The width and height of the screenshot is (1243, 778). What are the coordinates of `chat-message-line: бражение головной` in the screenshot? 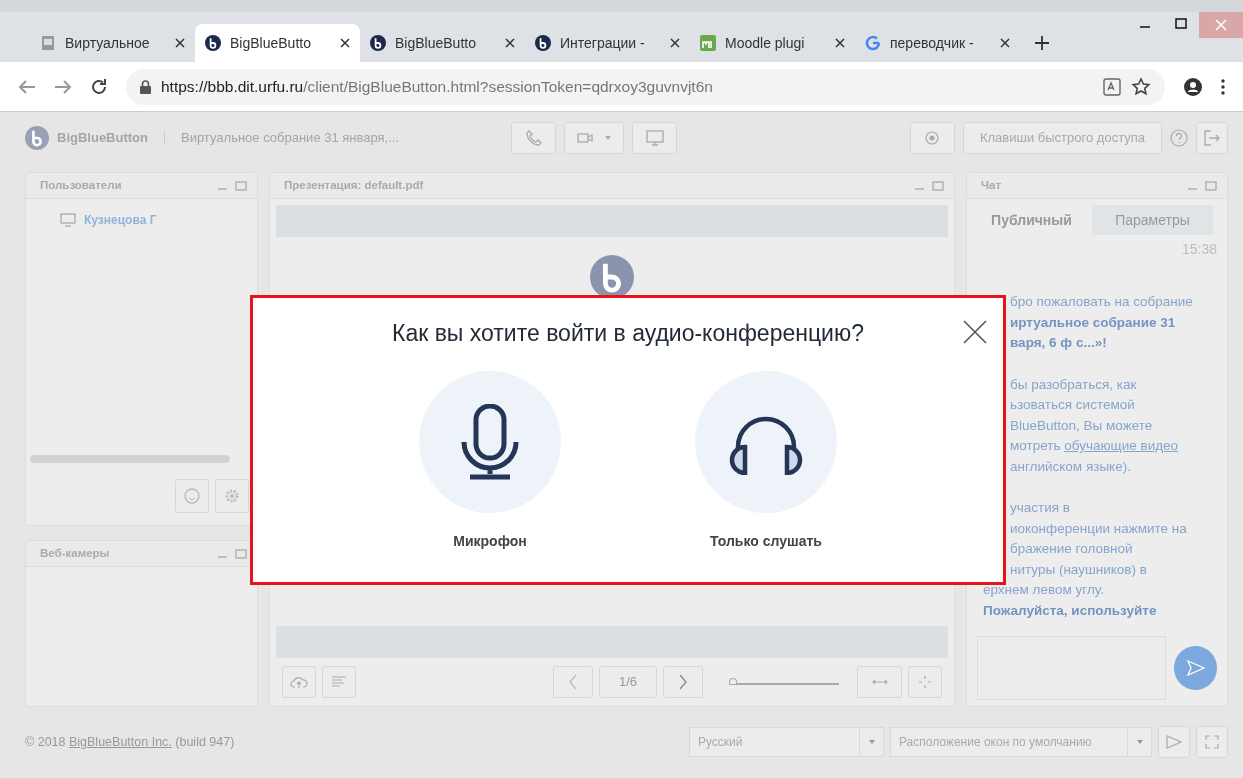 It's located at (1071, 549).